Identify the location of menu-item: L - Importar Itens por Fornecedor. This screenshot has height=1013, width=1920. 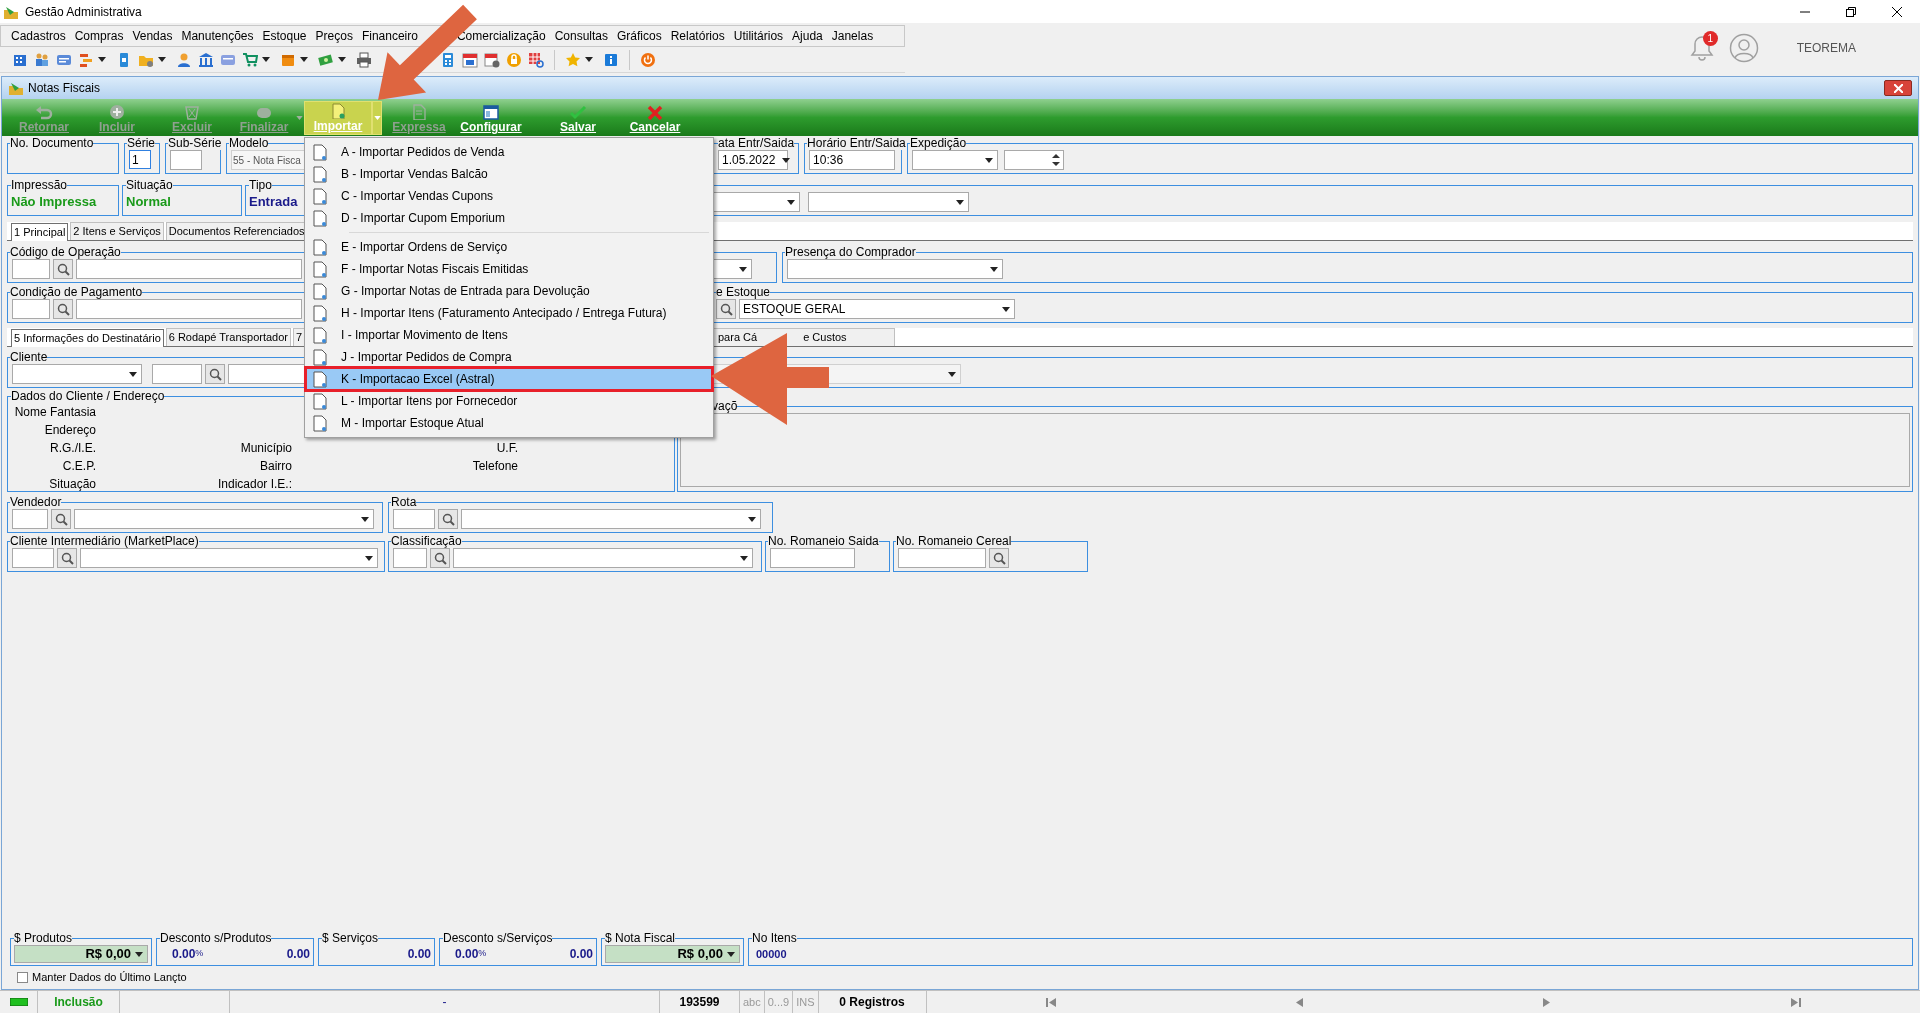
(509, 401).